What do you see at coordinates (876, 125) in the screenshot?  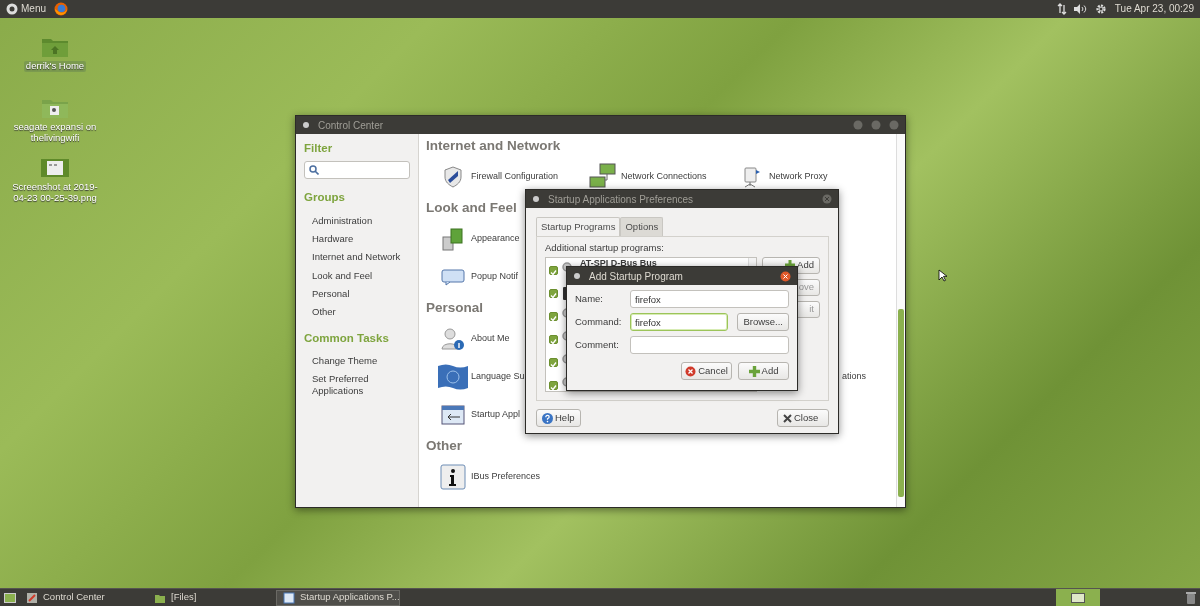 I see `maximize-icon` at bounding box center [876, 125].